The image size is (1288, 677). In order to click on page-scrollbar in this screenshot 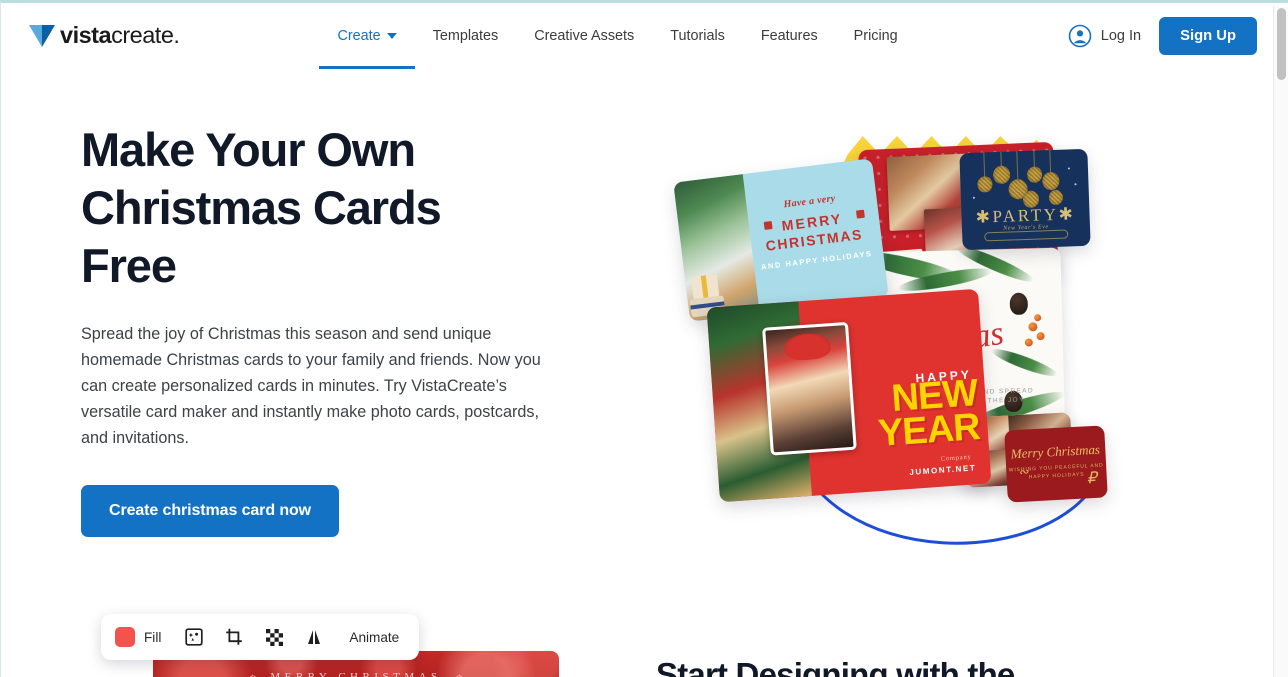, I will do `click(1280, 341)`.